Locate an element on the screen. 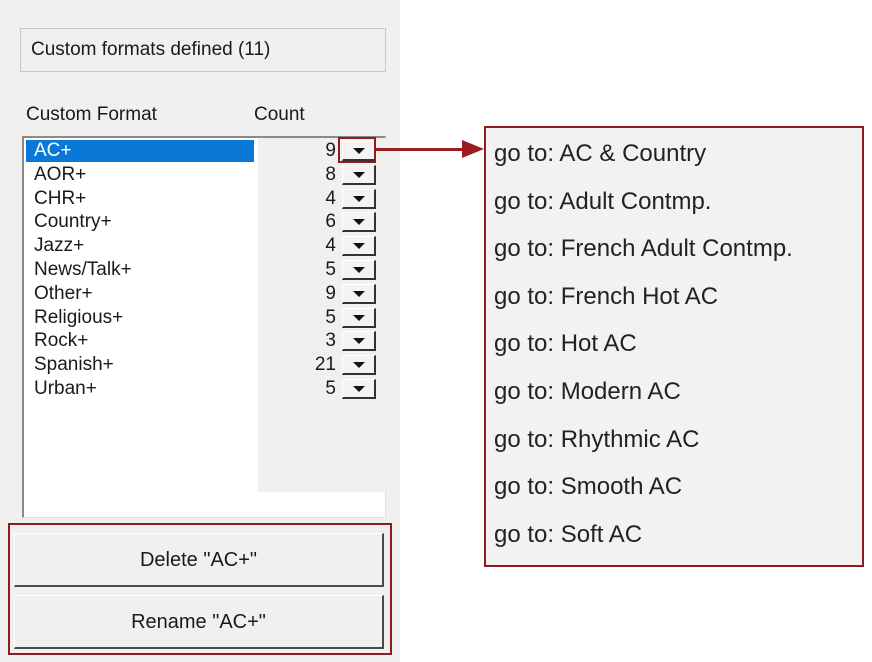 Image resolution: width=872 pixels, height=662 pixels. goto-menu-item: go to: AC & Country is located at coordinates (600, 164).